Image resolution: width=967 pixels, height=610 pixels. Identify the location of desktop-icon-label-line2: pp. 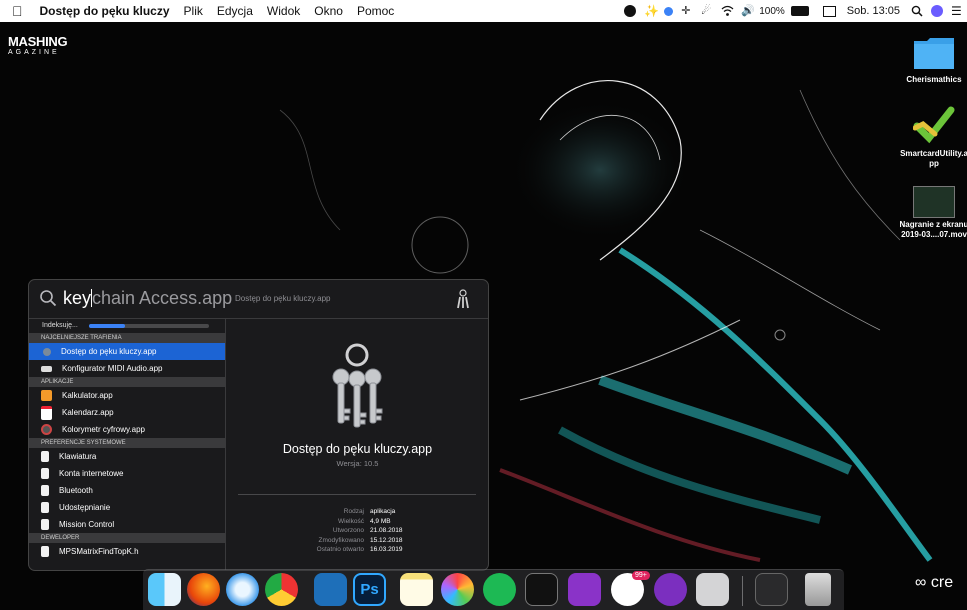
(934, 163).